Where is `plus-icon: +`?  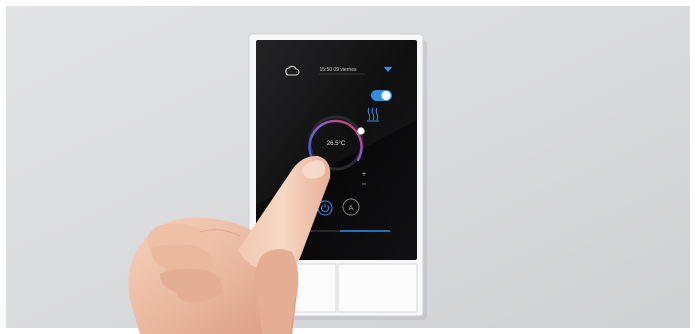
plus-icon: + is located at coordinates (363, 174).